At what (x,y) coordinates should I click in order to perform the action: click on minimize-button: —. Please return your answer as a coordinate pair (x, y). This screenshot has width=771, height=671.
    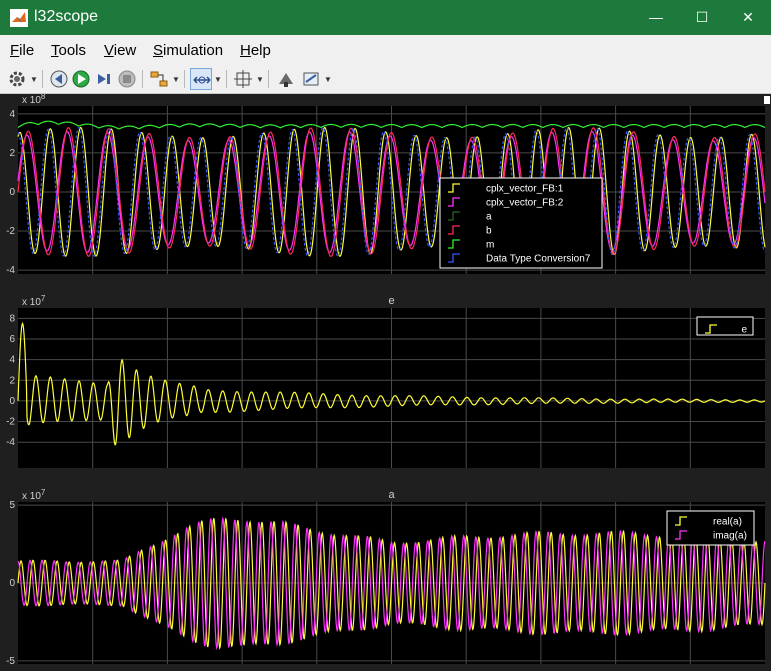
    Looking at the image, I should click on (656, 17).